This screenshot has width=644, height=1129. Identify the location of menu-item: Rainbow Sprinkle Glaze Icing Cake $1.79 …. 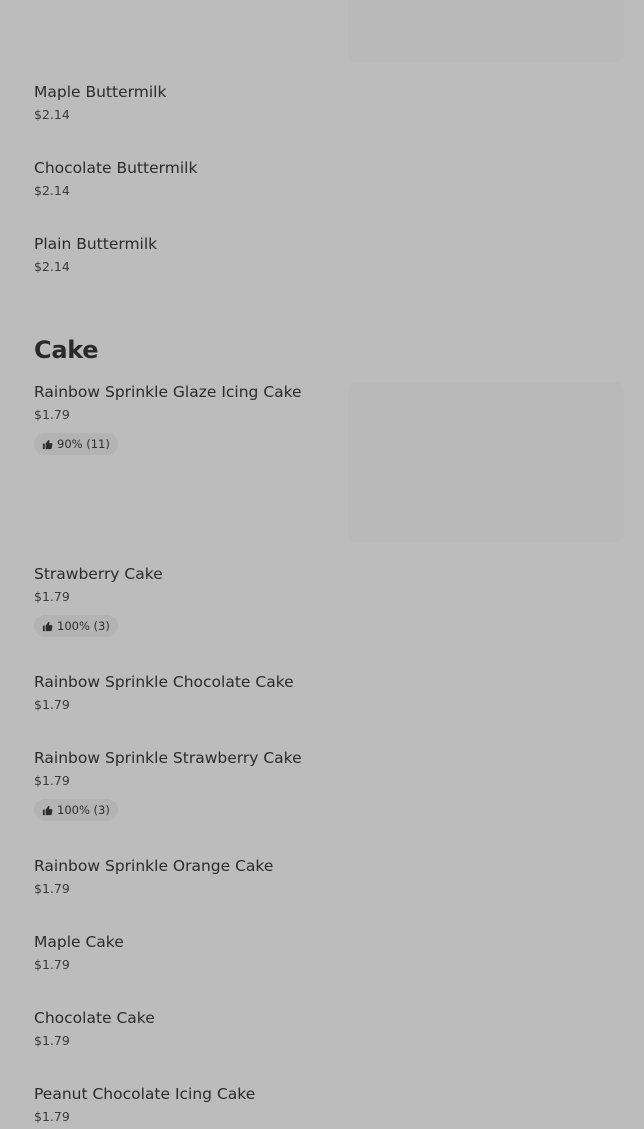
(184, 418).